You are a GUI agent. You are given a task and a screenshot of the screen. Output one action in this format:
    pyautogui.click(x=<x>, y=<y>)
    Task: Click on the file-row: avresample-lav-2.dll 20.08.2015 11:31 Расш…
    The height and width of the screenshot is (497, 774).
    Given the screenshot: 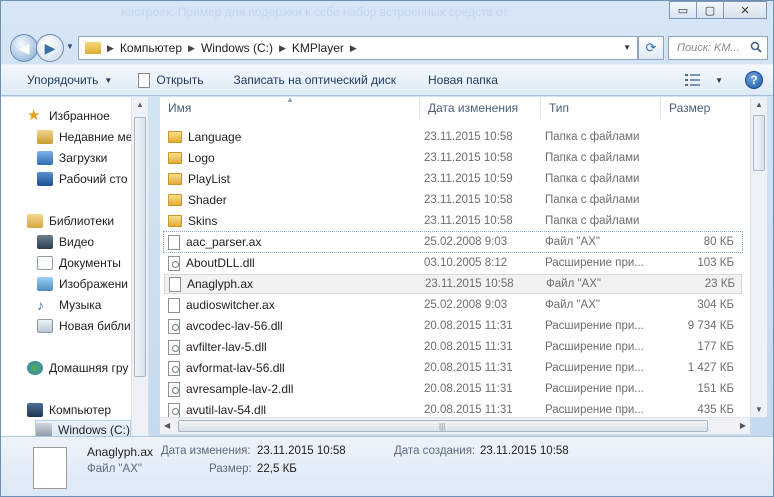 What is the action you would take?
    pyautogui.click(x=453, y=389)
    